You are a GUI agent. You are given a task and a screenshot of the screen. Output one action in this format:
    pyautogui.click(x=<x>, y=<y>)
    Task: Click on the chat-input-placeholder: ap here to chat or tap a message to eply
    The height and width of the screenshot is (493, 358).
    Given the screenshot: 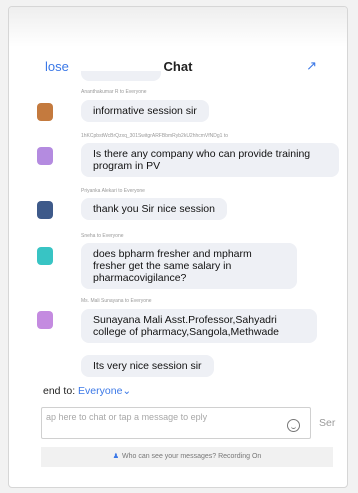 What is the action you would take?
    pyautogui.click(x=127, y=417)
    